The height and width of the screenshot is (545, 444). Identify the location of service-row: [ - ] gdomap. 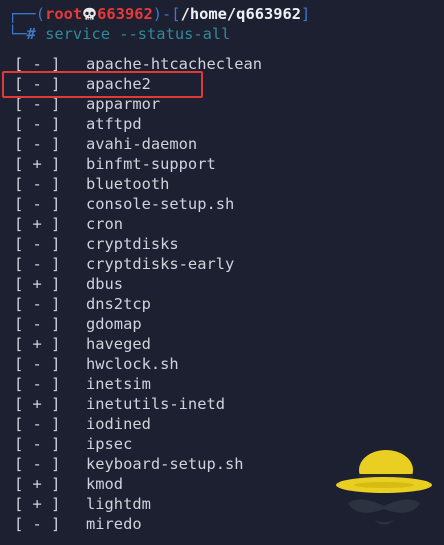
(78, 324).